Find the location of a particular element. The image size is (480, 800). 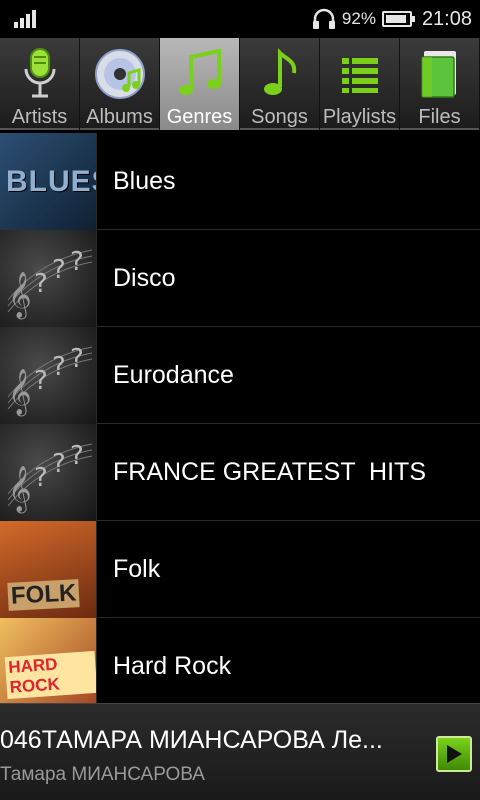

tab-artists: Artists is located at coordinates (40, 84).